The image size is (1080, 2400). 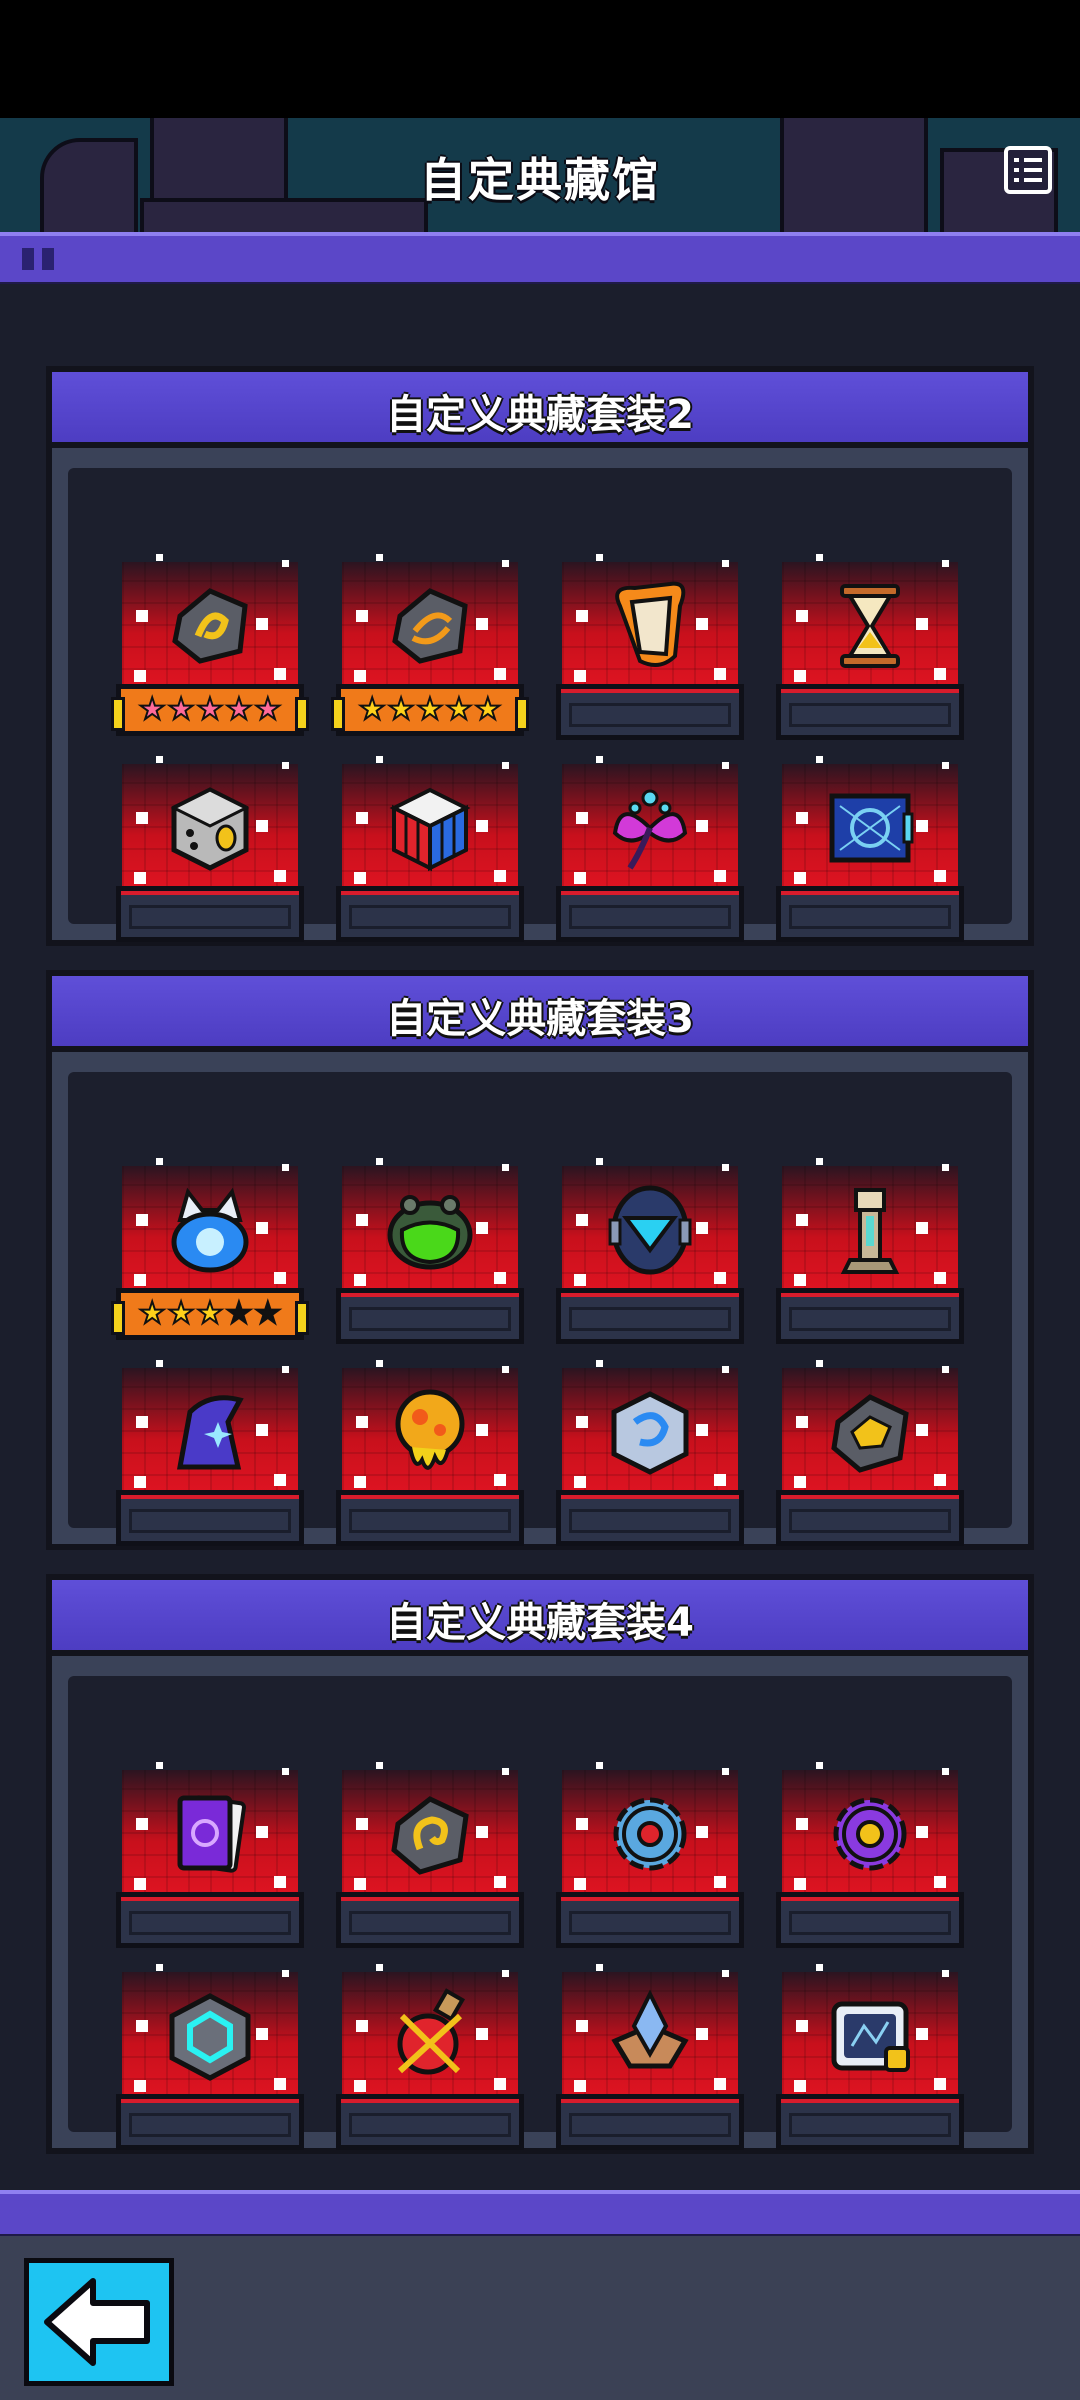 I want to click on orange-swirl-rock-icon, so click(x=430, y=626).